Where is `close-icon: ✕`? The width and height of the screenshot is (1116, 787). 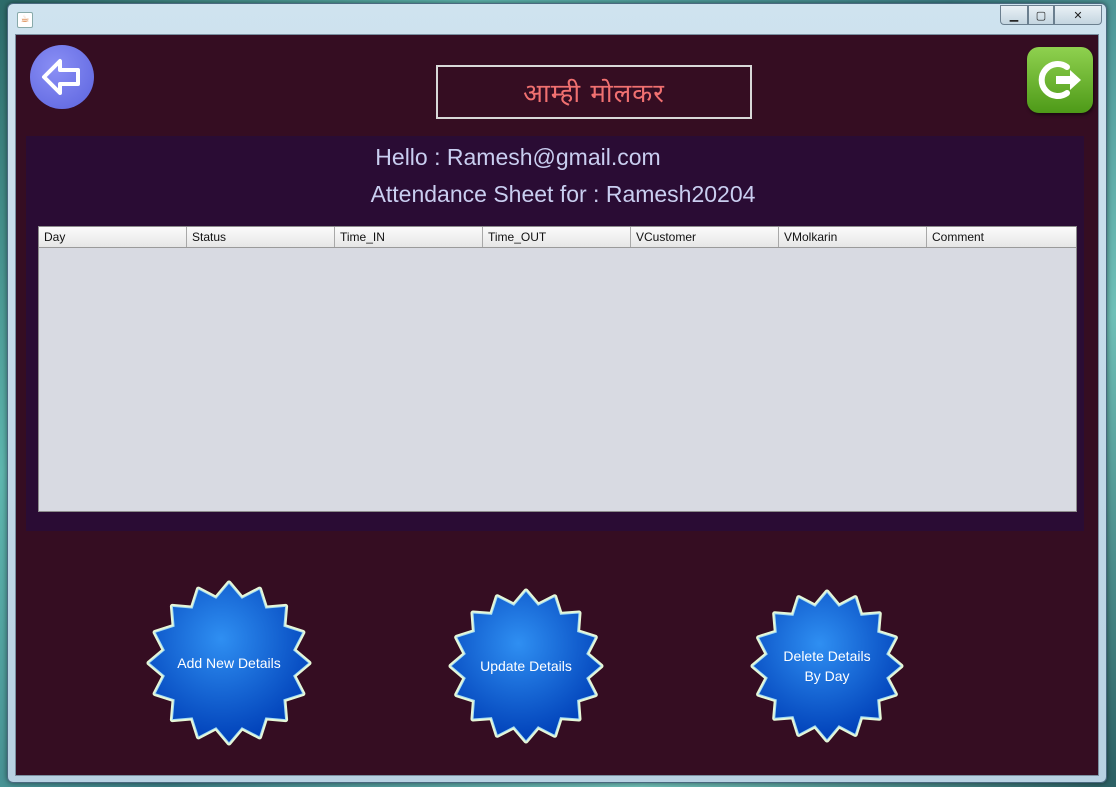 close-icon: ✕ is located at coordinates (1078, 15).